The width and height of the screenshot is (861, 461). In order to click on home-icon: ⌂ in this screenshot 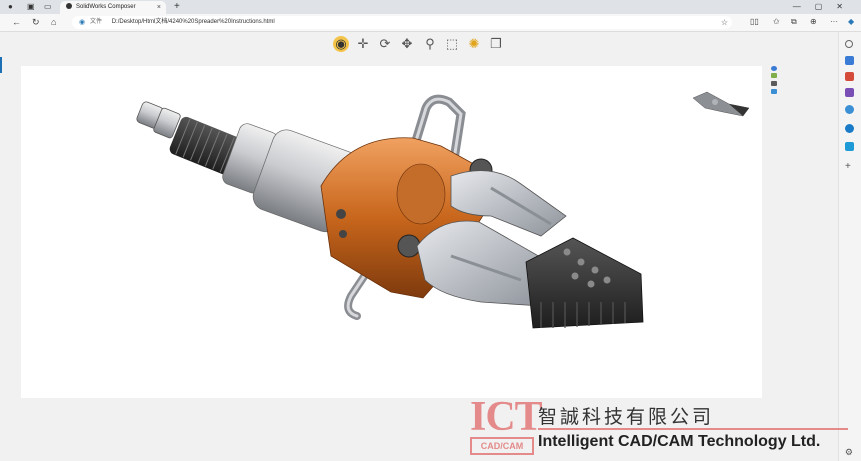, I will do `click(53, 22)`.